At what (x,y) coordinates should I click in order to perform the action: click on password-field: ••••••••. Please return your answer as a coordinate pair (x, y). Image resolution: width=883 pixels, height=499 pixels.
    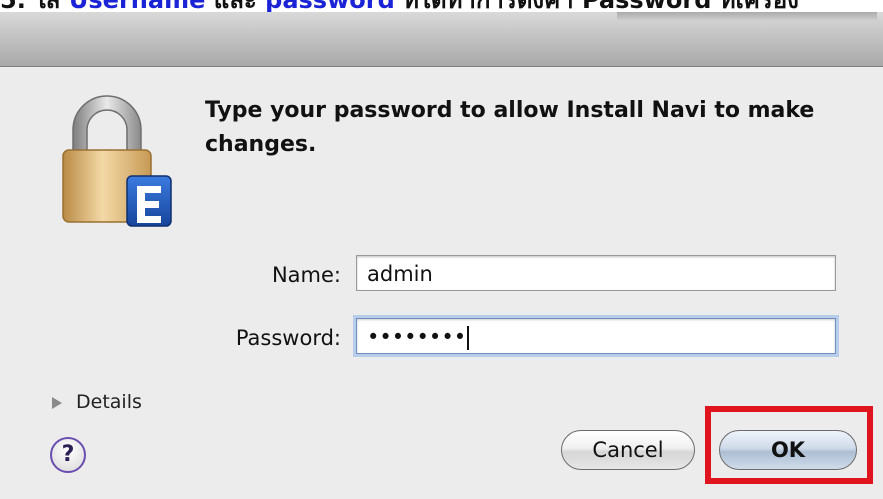
    Looking at the image, I should click on (596, 336).